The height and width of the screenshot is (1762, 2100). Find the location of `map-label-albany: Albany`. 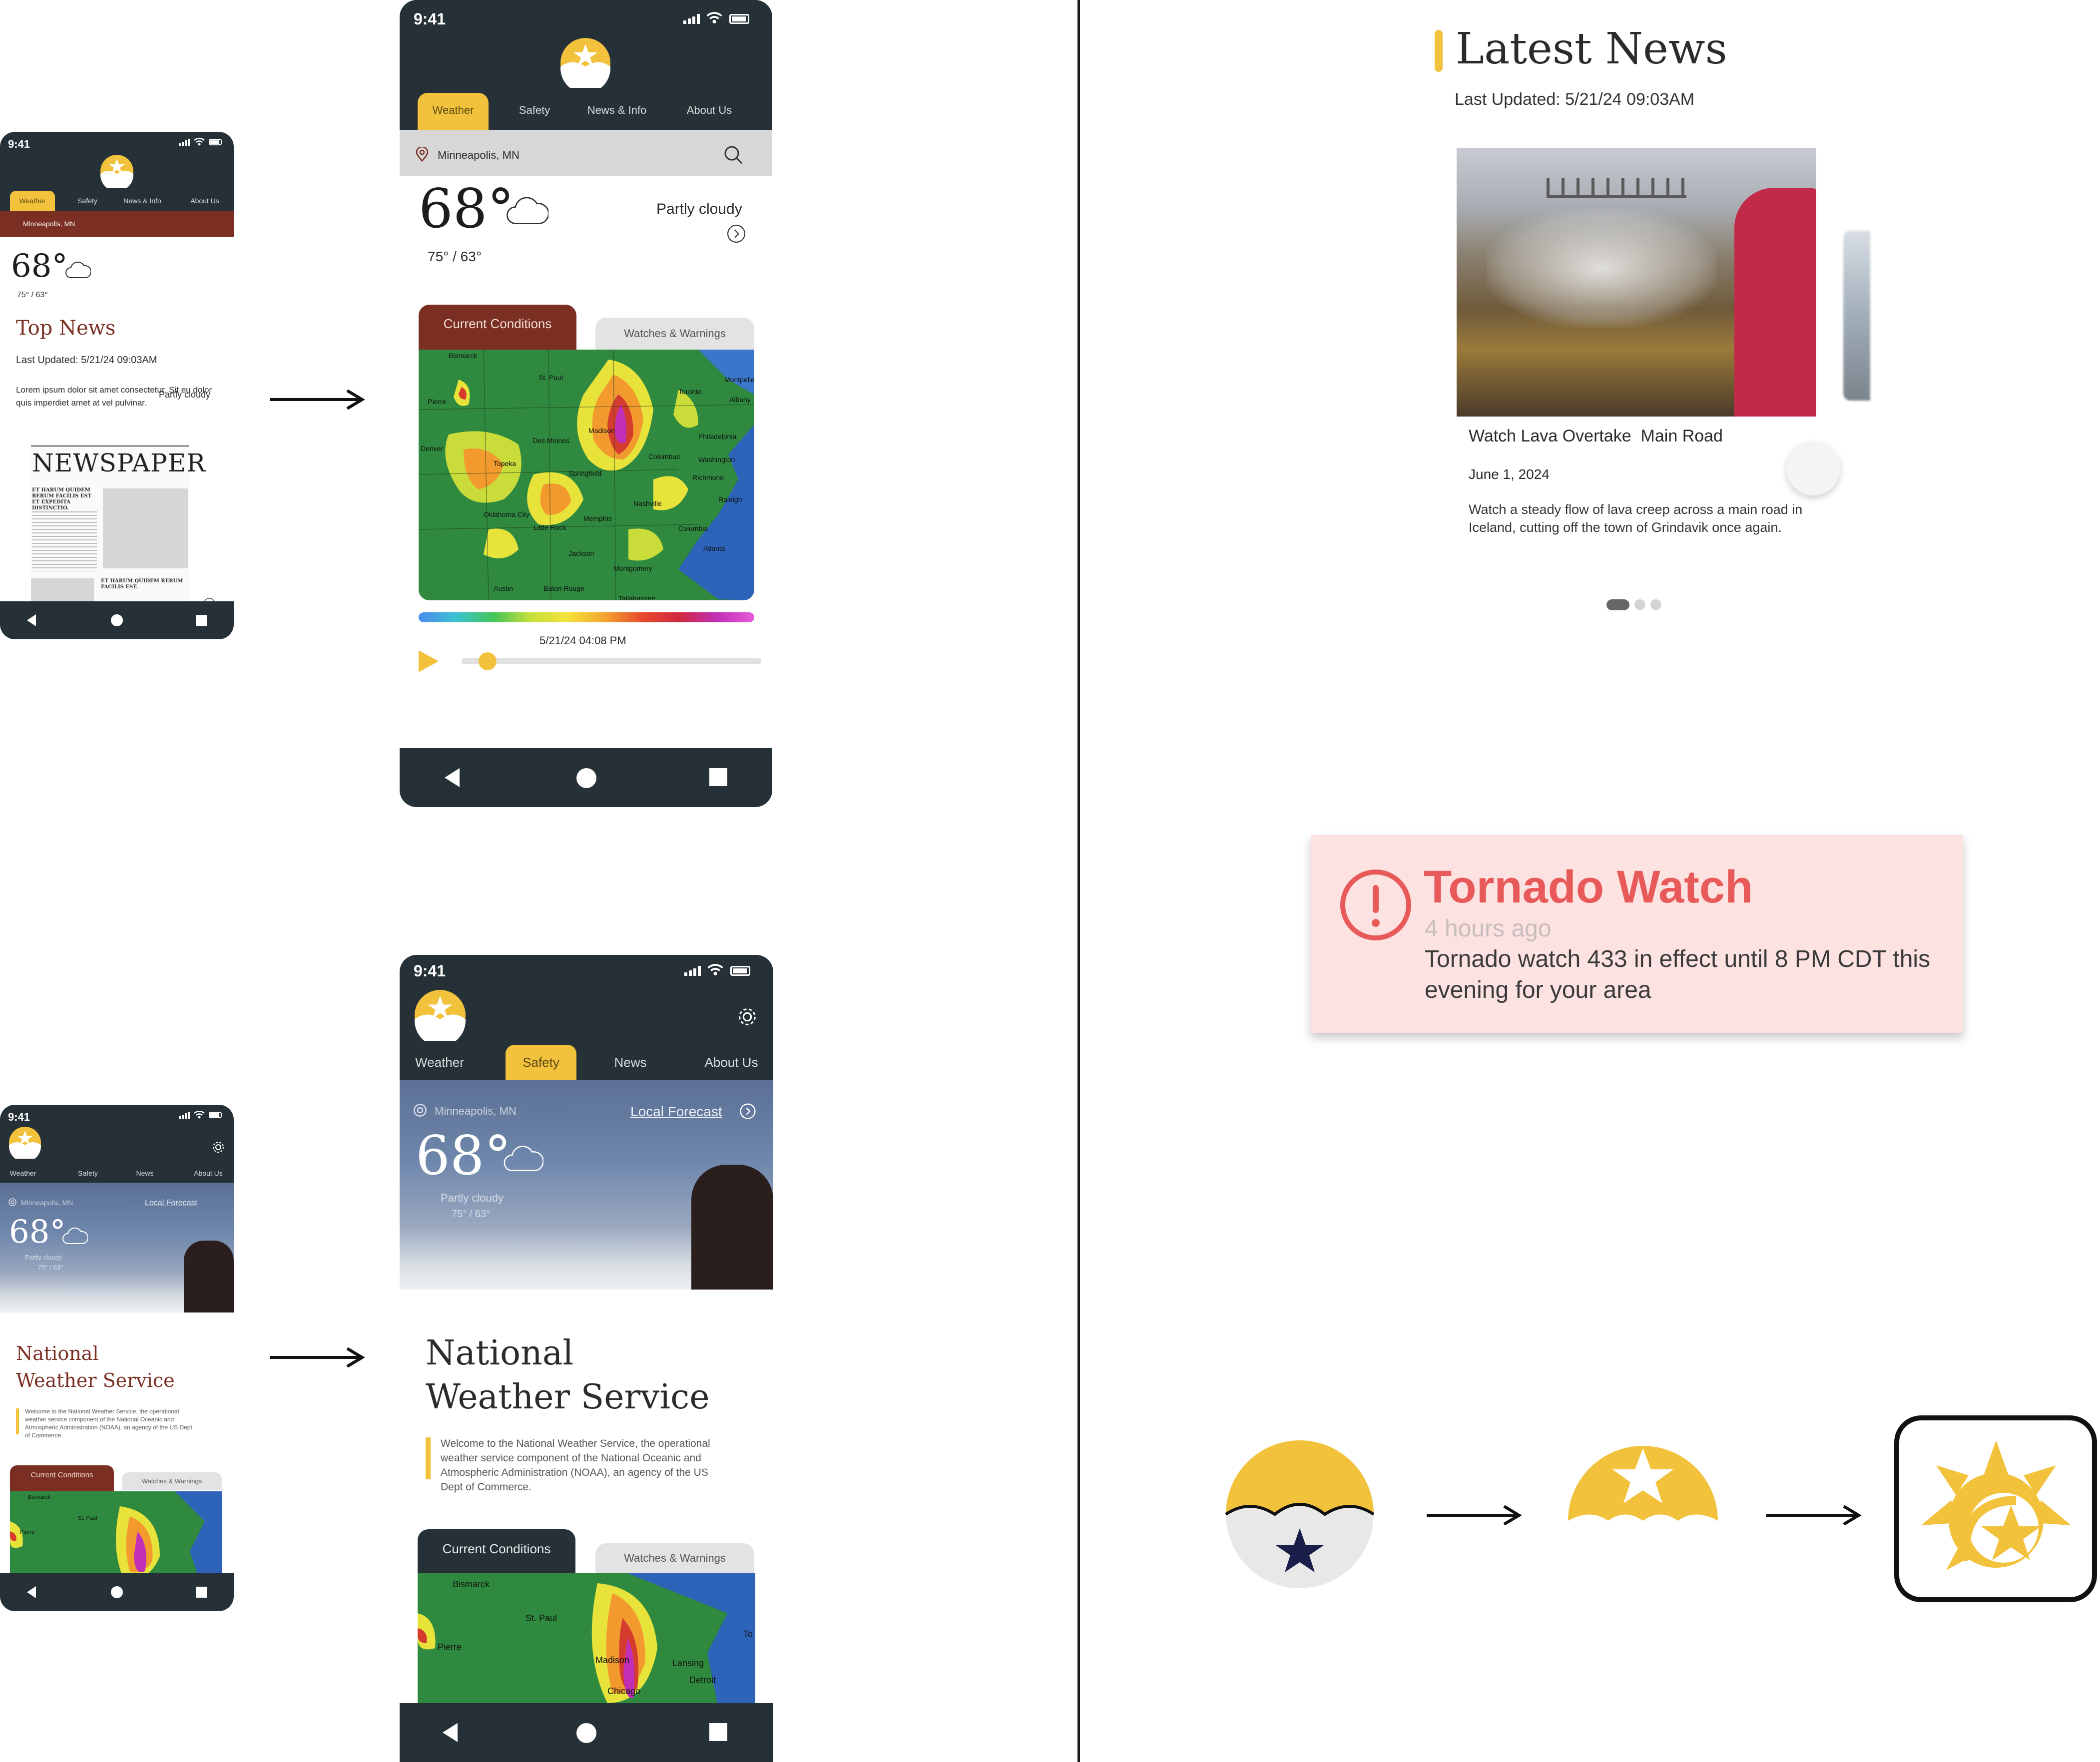

map-label-albany: Albany is located at coordinates (740, 400).